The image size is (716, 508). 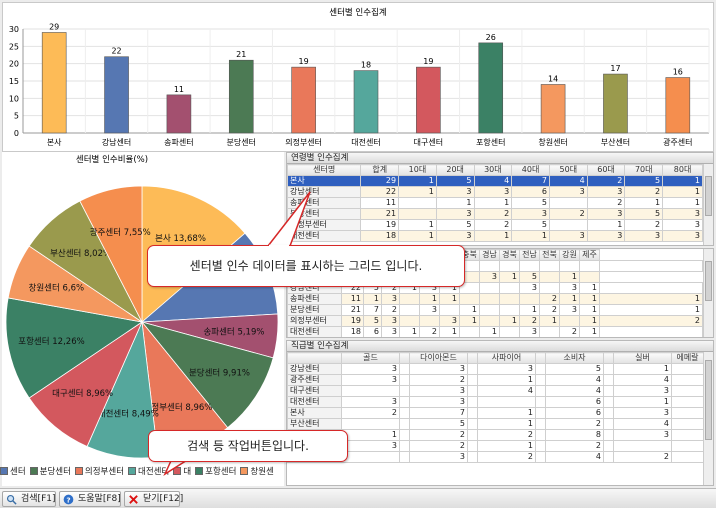 I want to click on grid-callout: 센터별 인수 데이터를 표시하는 그리드 입니다., so click(x=306, y=266).